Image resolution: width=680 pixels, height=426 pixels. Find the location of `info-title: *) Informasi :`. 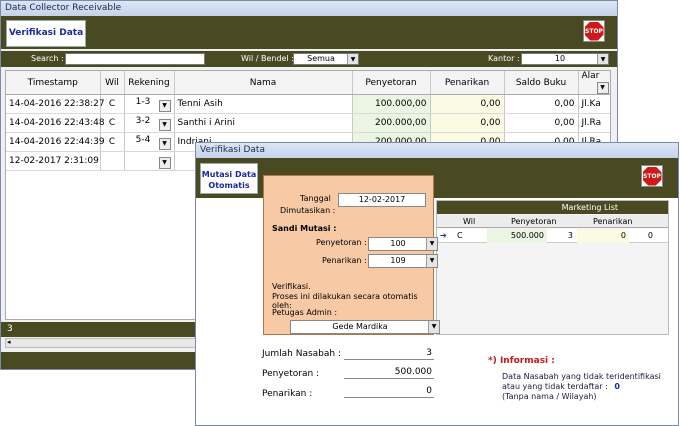

info-title: *) Informasi : is located at coordinates (521, 361).